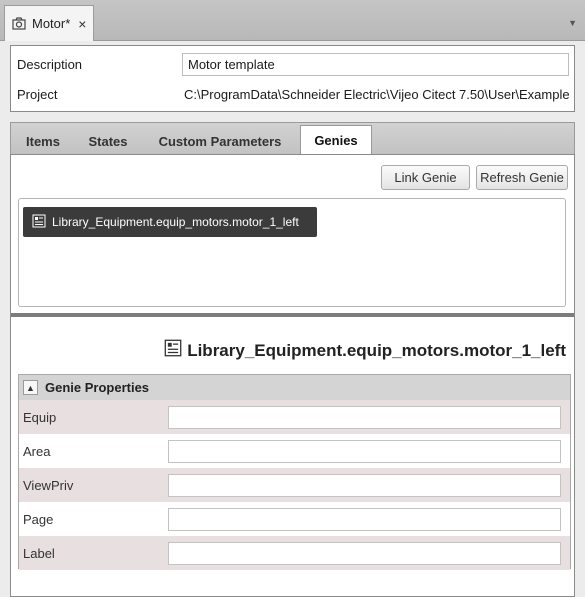 The height and width of the screenshot is (597, 585). I want to click on template-tabs: Items States Custom Parameters Genies, so click(292, 138).